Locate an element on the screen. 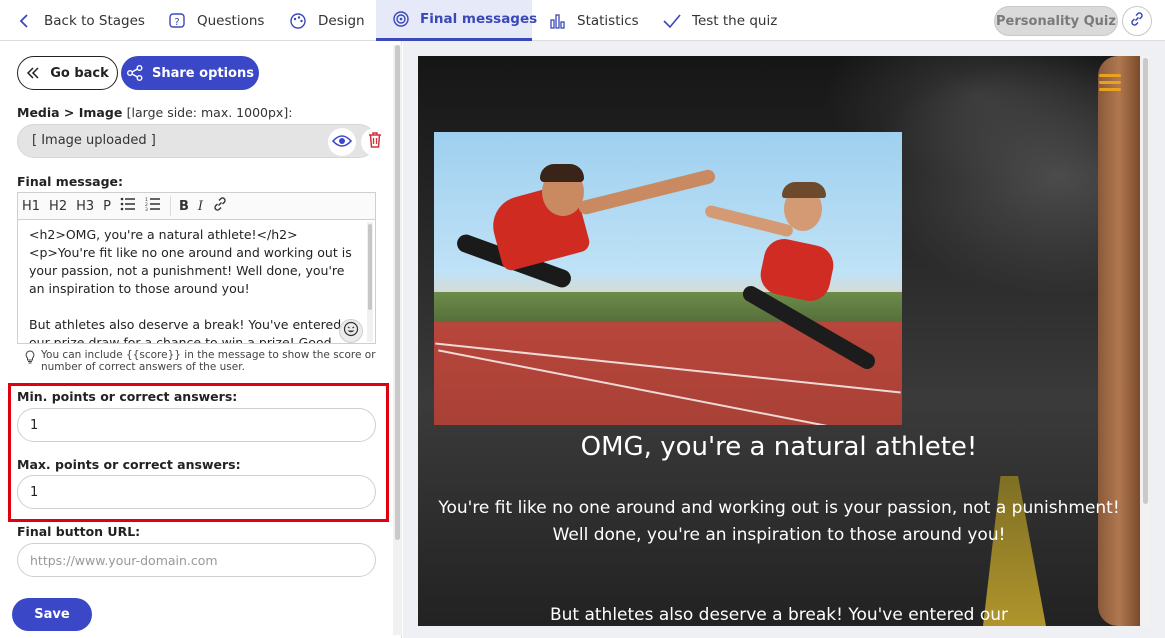  photo-man-hair is located at coordinates (562, 173).